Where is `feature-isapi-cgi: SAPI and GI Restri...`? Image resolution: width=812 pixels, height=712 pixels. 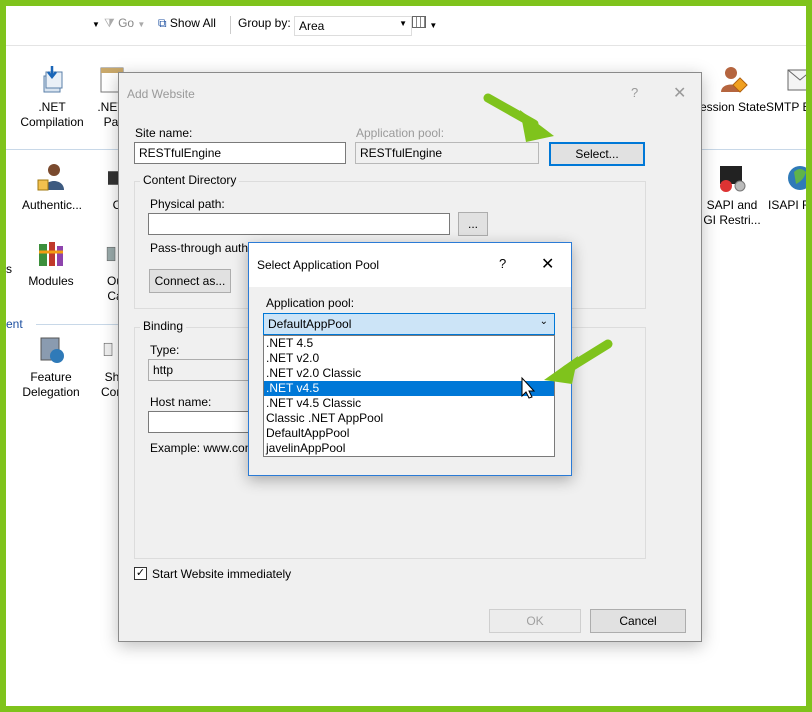
feature-isapi-cgi: SAPI and GI Restri... is located at coordinates (732, 195).